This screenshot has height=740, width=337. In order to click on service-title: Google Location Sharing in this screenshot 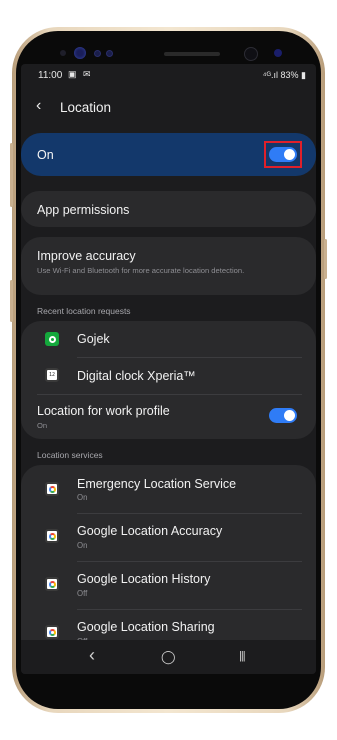, I will do `click(146, 627)`.